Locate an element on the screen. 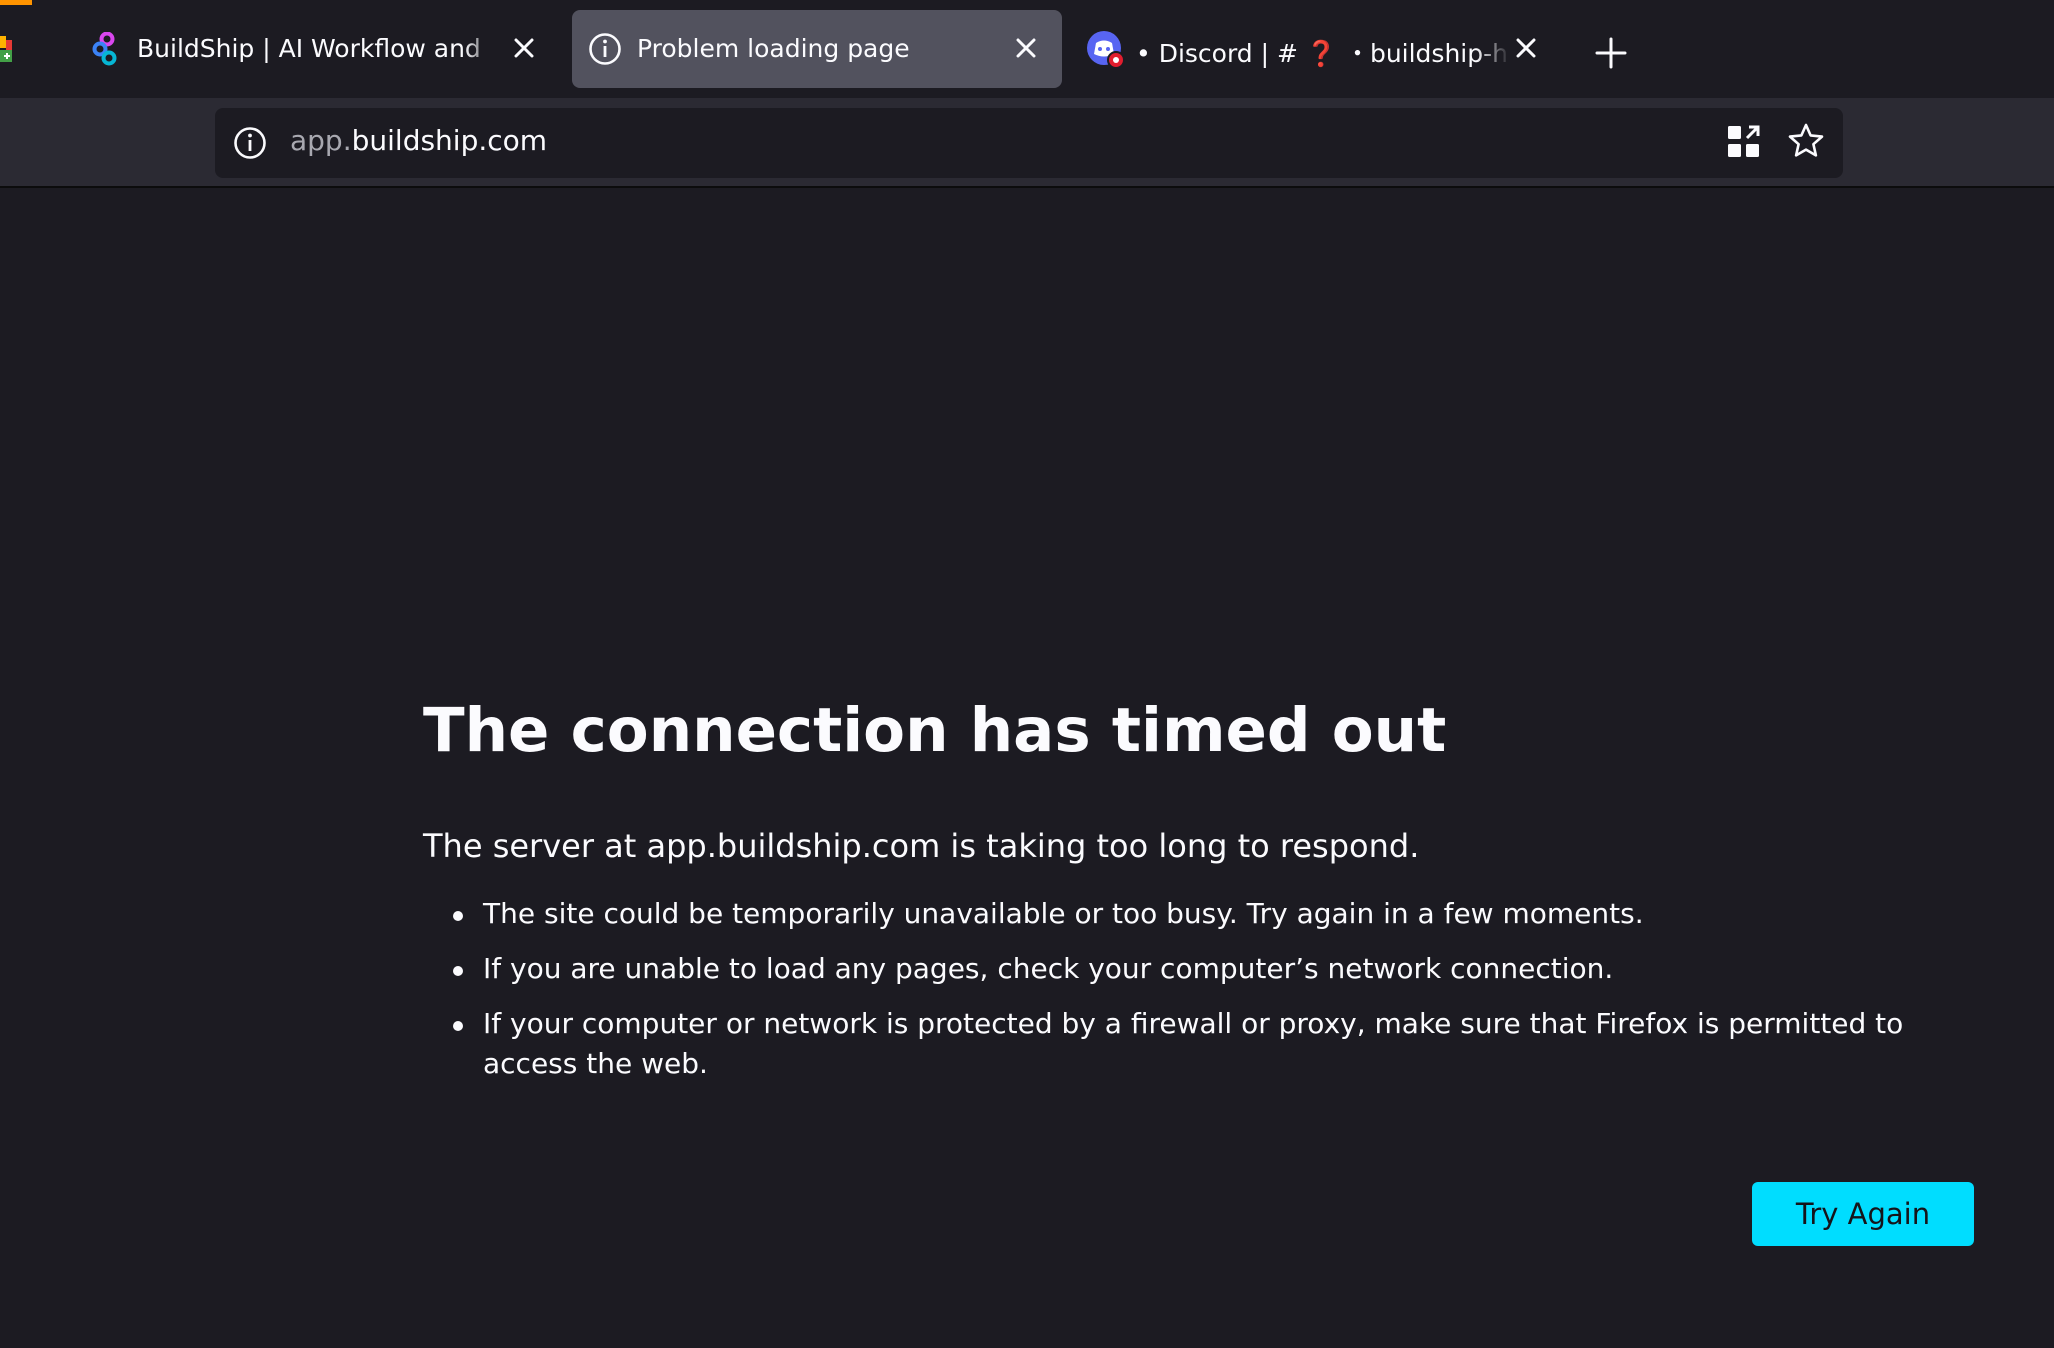  tab-buildship: BuildShip | AI Workflow and Backend is located at coordinates (312, 49).